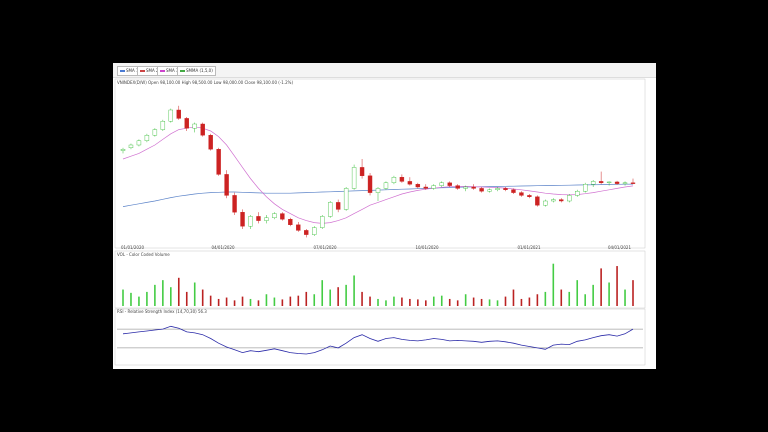 This screenshot has width=768, height=432. Describe the element at coordinates (143, 254) in the screenshot. I see `volume-header: VOL - Color Coded Volume` at that location.